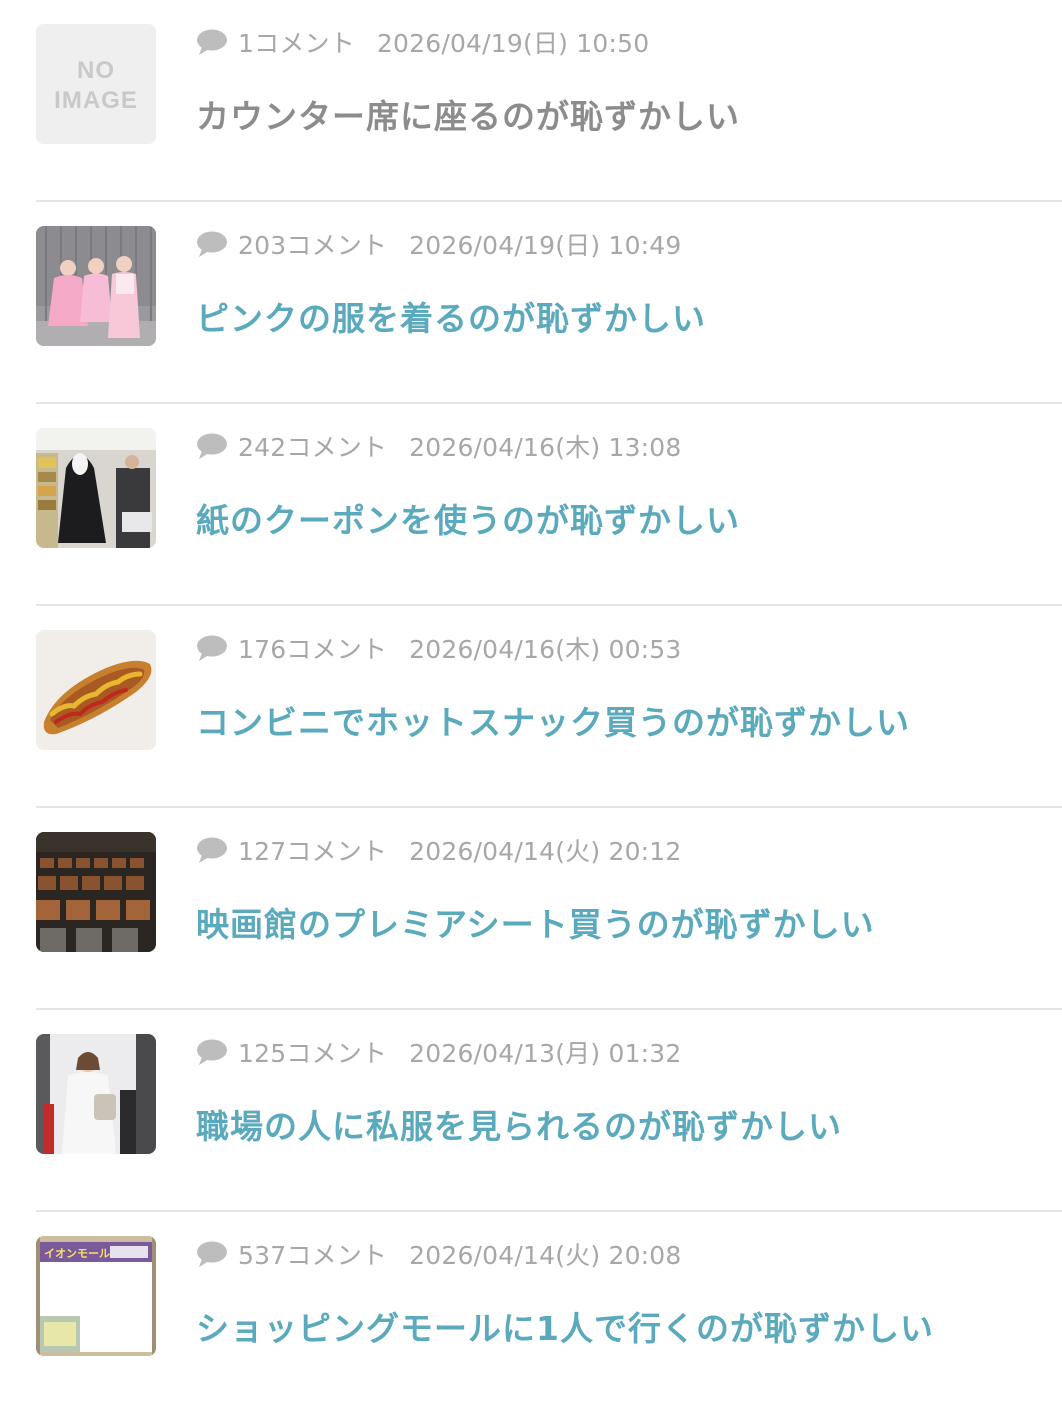 This screenshot has height=1414, width=1062. I want to click on article-meta: 176コメント 2026/04/16(木) 00:53, so click(439, 648).